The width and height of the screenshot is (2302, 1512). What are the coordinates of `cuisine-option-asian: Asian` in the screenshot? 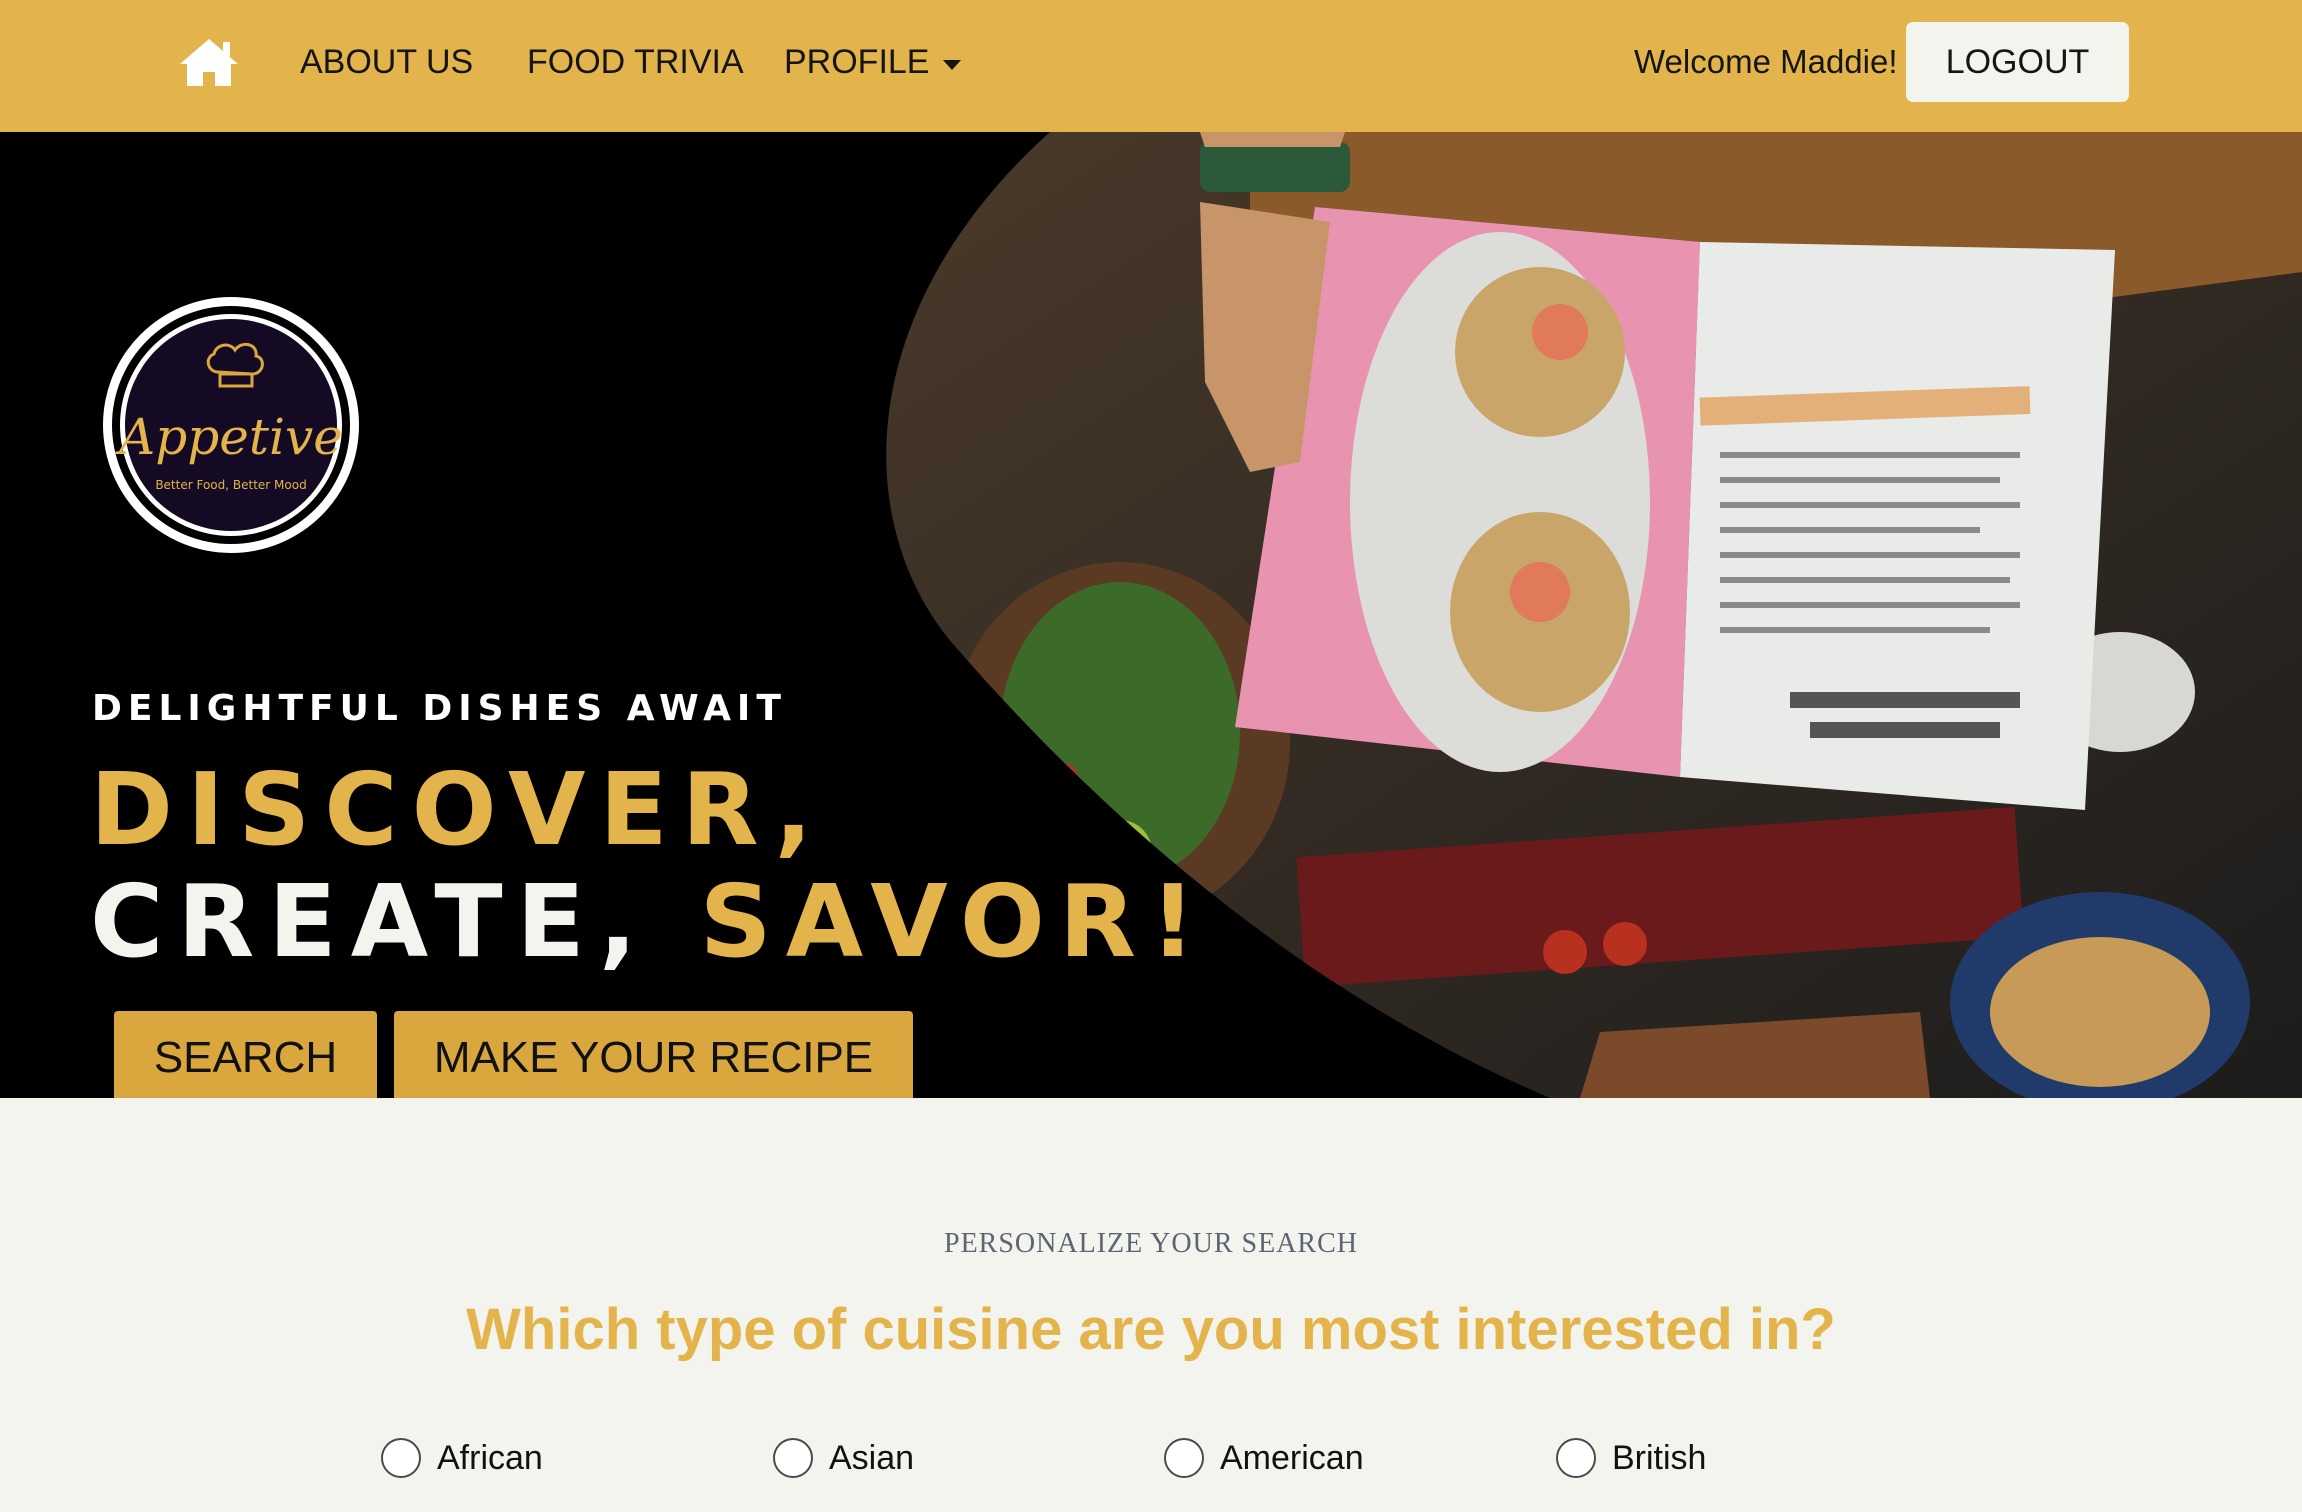 It's located at (843, 1458).